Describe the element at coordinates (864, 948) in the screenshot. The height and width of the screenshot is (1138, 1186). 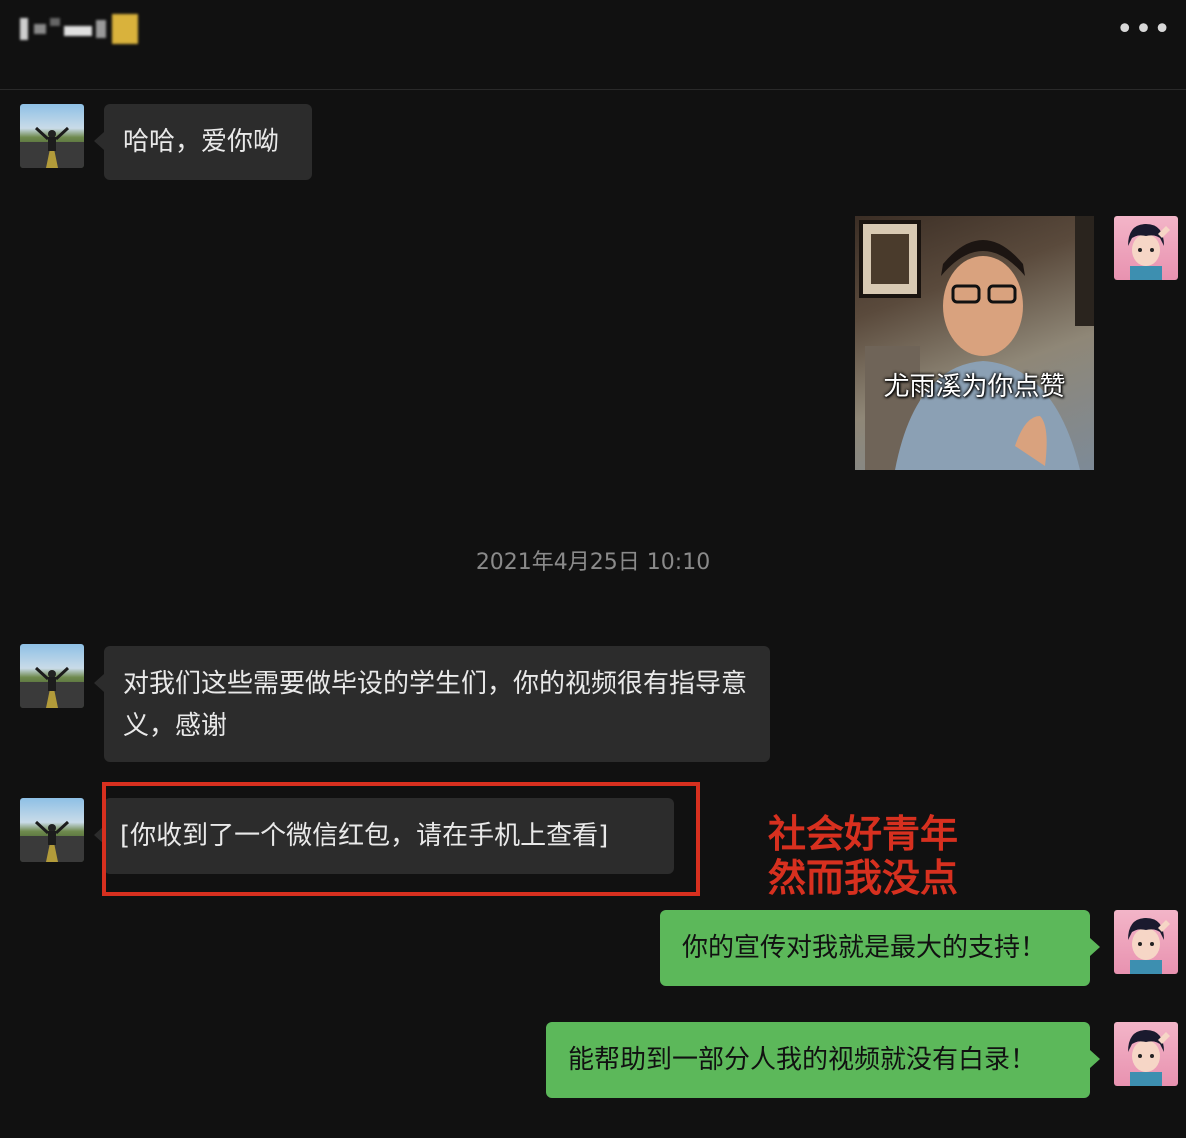
I see `message-text: 你的宣传对我就是最大的支持！` at that location.